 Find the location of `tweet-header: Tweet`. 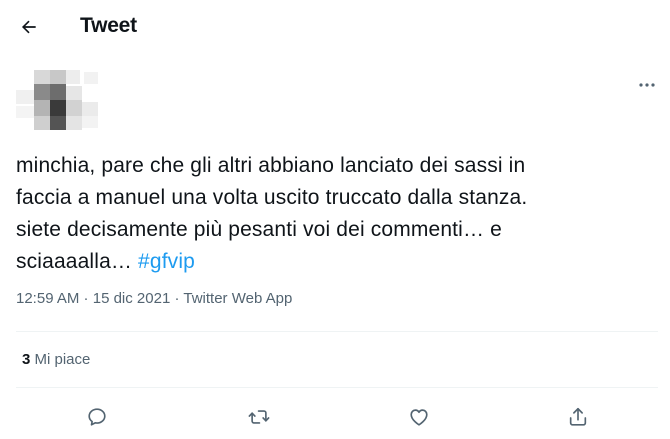

tweet-header: Tweet is located at coordinates (335, 28).